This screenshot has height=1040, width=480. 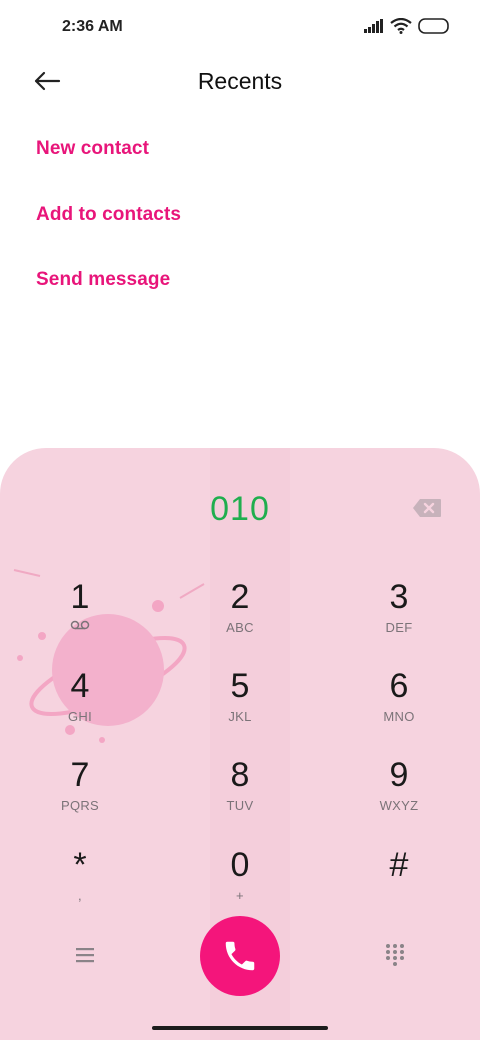 What do you see at coordinates (240, 1028) in the screenshot?
I see `home-indicator` at bounding box center [240, 1028].